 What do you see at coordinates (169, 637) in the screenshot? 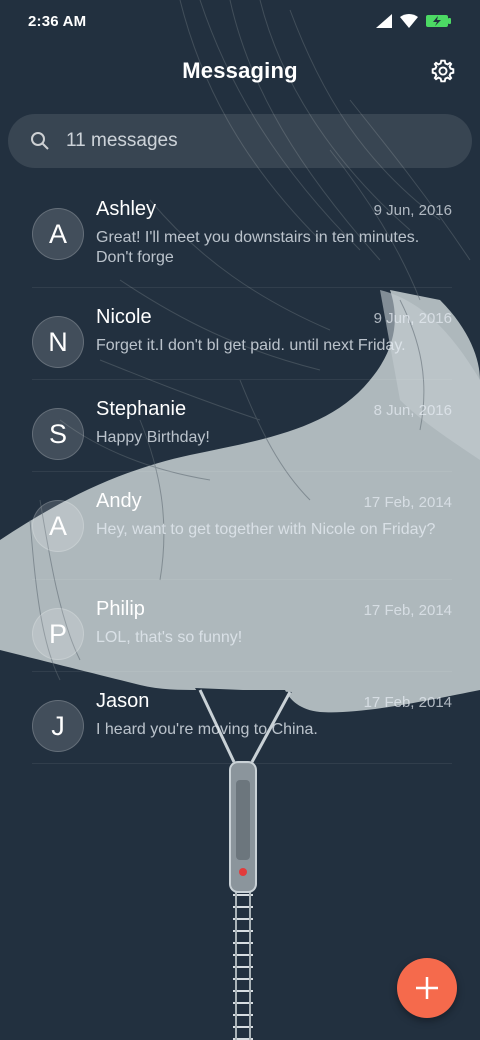
I see `message-preview: LOL, that's so funny!` at bounding box center [169, 637].